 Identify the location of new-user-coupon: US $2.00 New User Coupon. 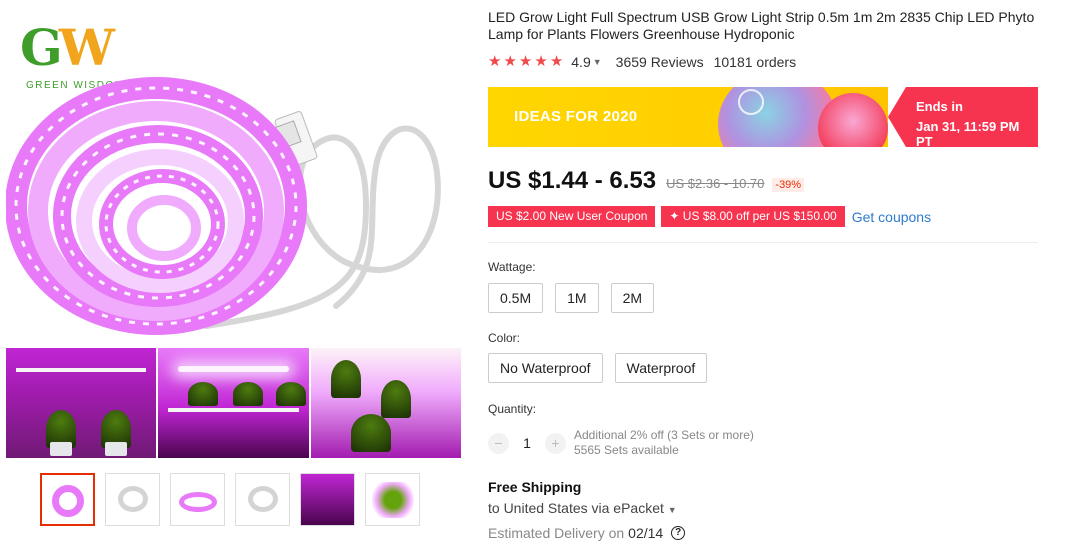
(572, 216).